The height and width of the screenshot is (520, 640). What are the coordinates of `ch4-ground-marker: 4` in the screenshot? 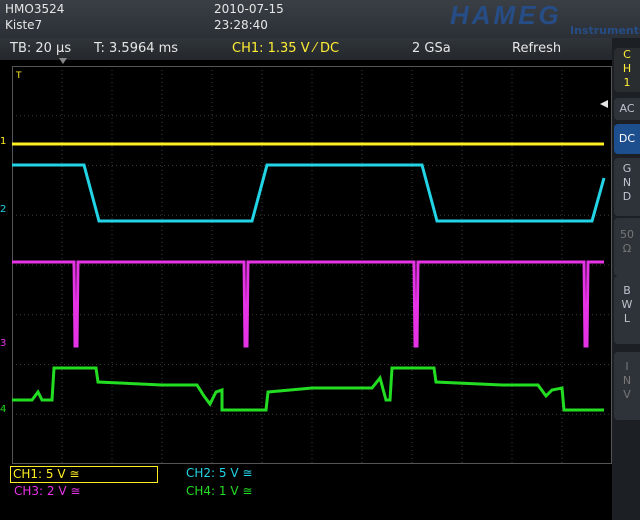 It's located at (3, 409).